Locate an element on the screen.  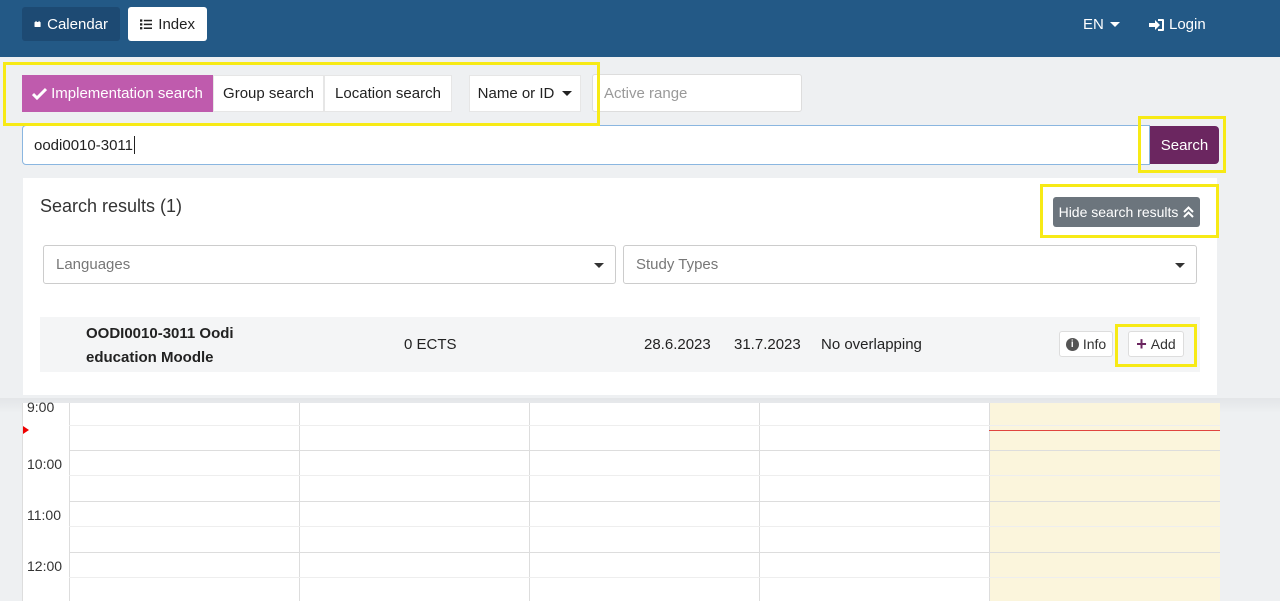
chevron-double-up-icon is located at coordinates (1189, 212).